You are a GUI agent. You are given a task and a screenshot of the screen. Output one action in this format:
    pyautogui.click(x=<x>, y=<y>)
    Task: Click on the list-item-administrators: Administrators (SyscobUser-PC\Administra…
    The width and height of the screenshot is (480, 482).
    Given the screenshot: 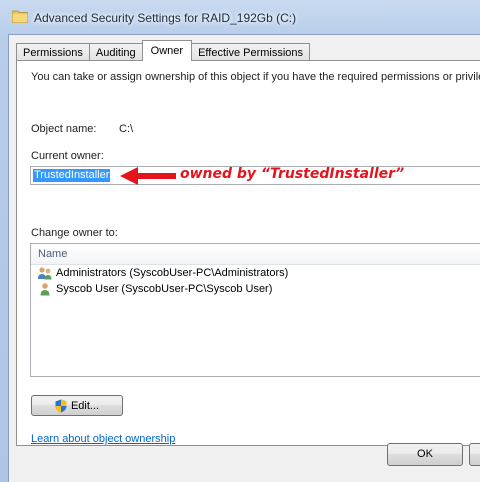 What is the action you would take?
    pyautogui.click(x=255, y=273)
    